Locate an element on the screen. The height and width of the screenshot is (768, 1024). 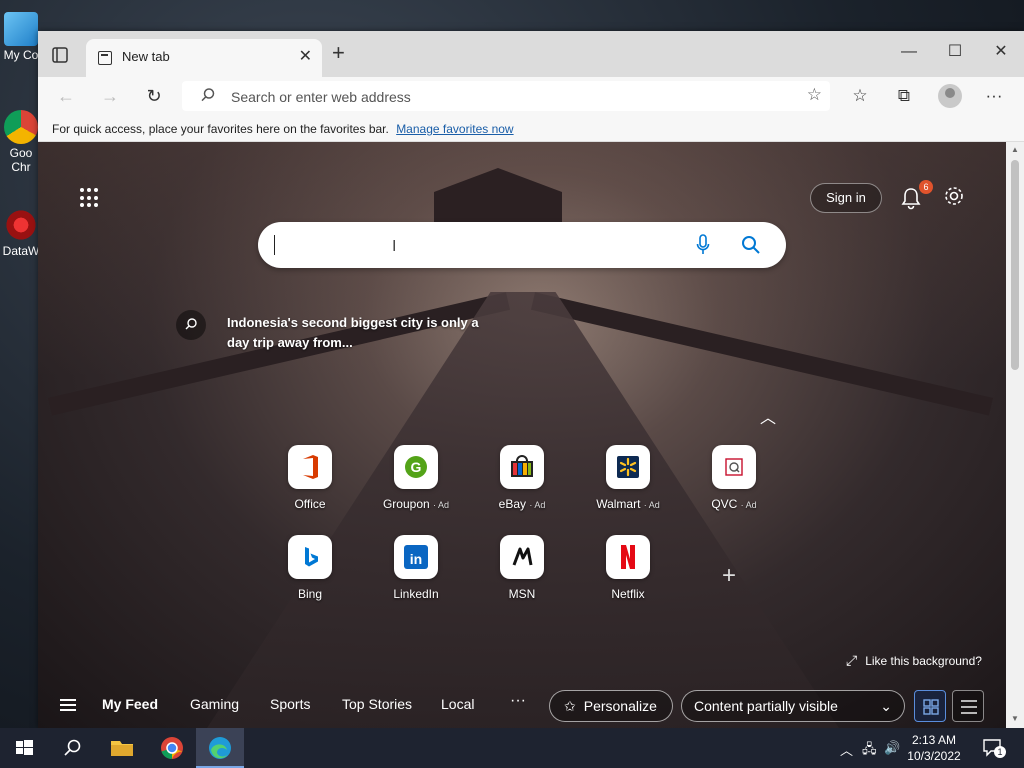
personalize-button: ✩ Personalize is located at coordinates (611, 706).